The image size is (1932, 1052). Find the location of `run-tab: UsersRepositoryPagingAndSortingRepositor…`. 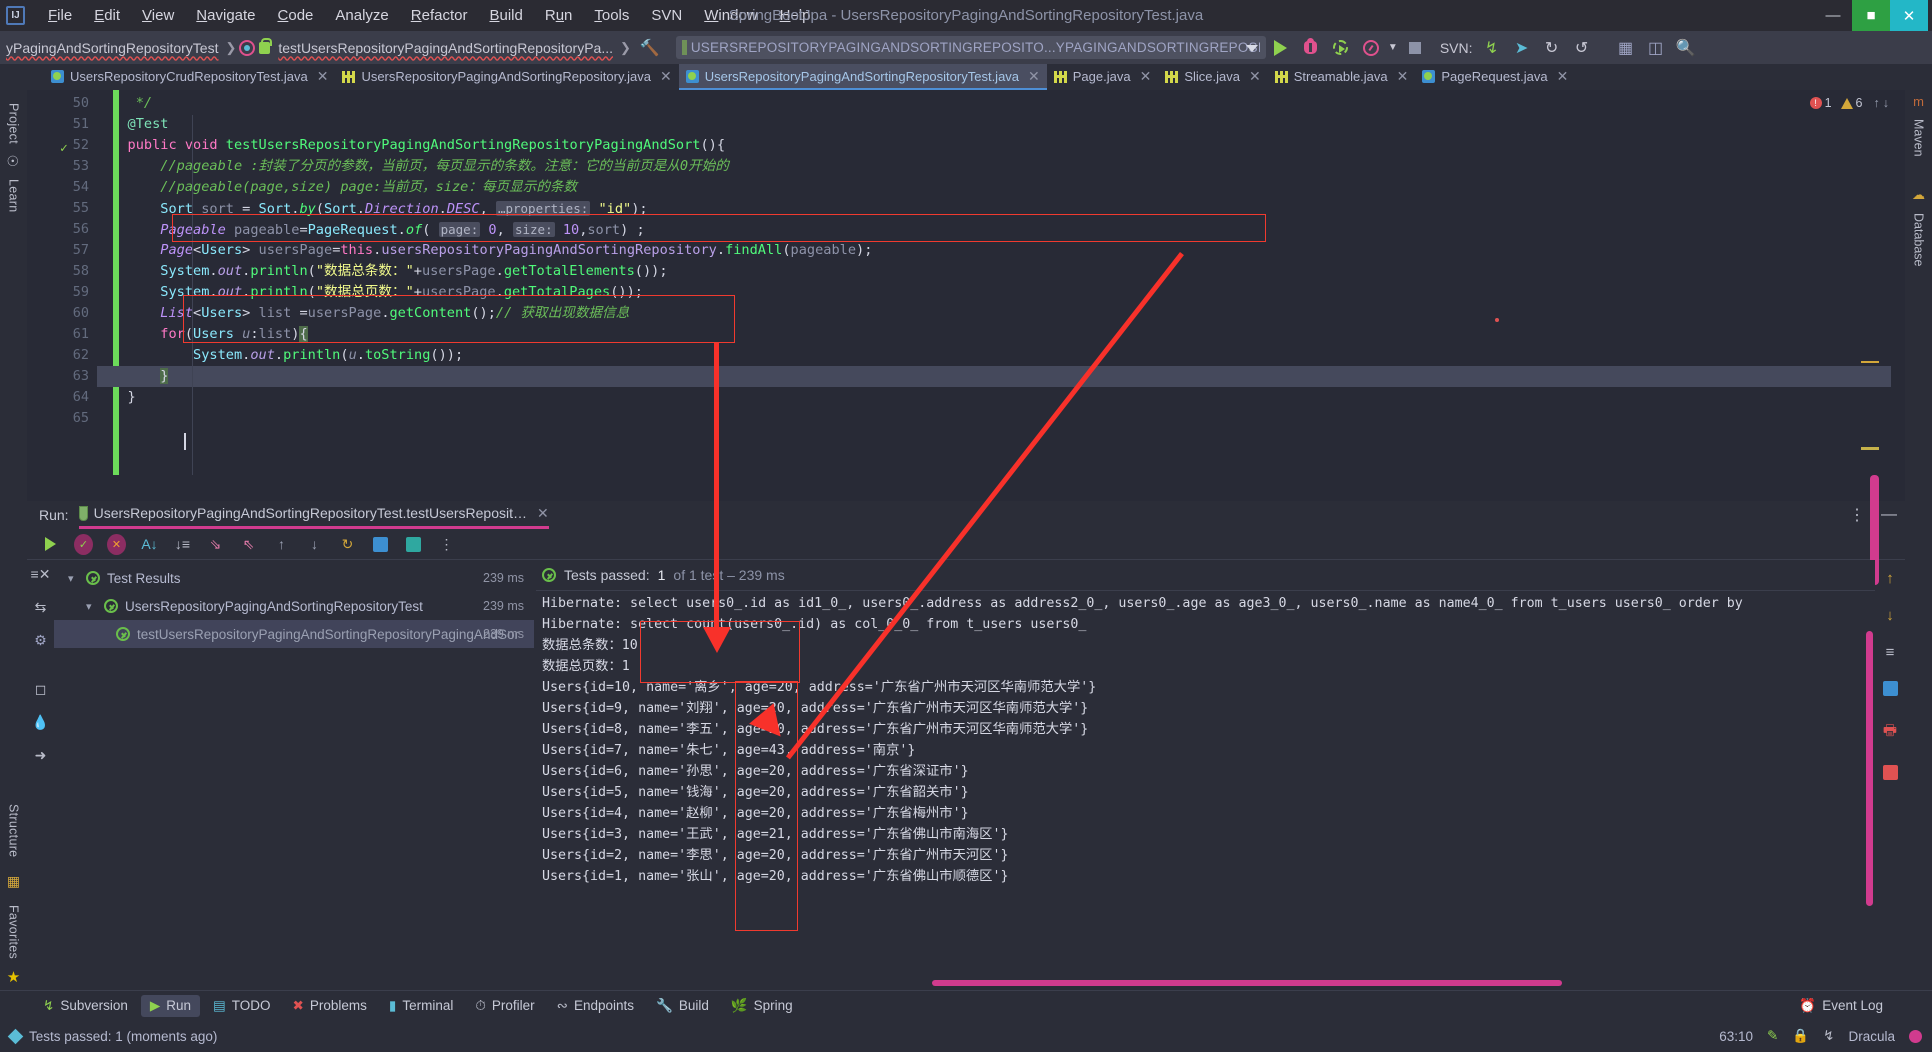

run-tab: UsersRepositoryPagingAndSortingRepositor… is located at coordinates (313, 517).